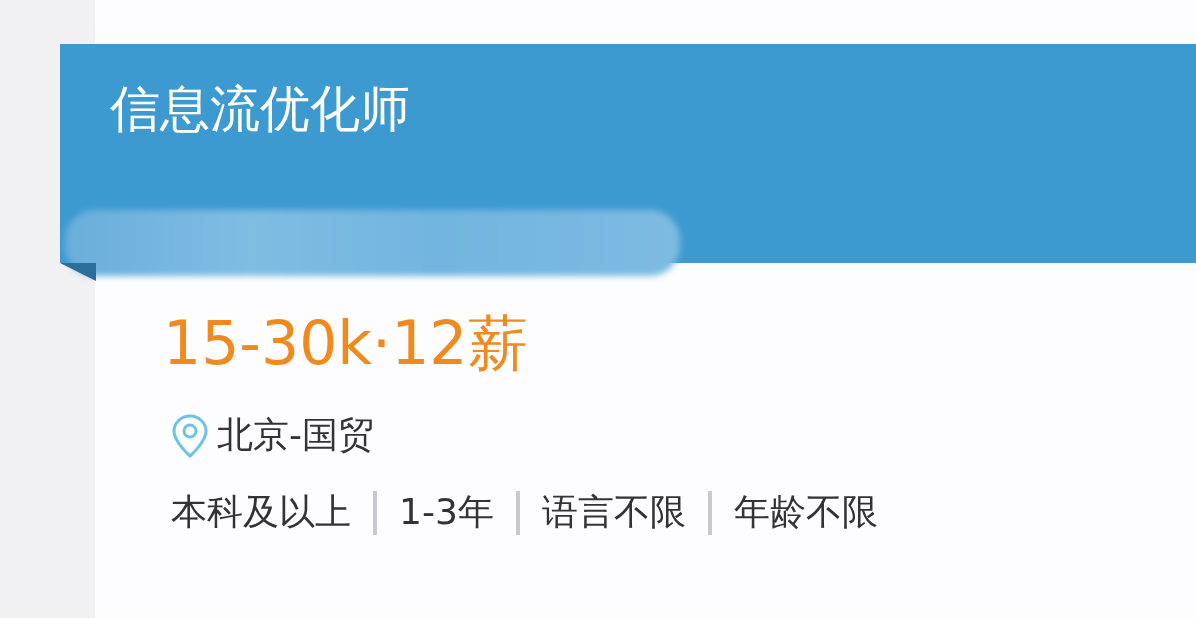 This screenshot has height=618, width=1196. Describe the element at coordinates (260, 109) in the screenshot. I see `job-title: 信息流优化师` at that location.